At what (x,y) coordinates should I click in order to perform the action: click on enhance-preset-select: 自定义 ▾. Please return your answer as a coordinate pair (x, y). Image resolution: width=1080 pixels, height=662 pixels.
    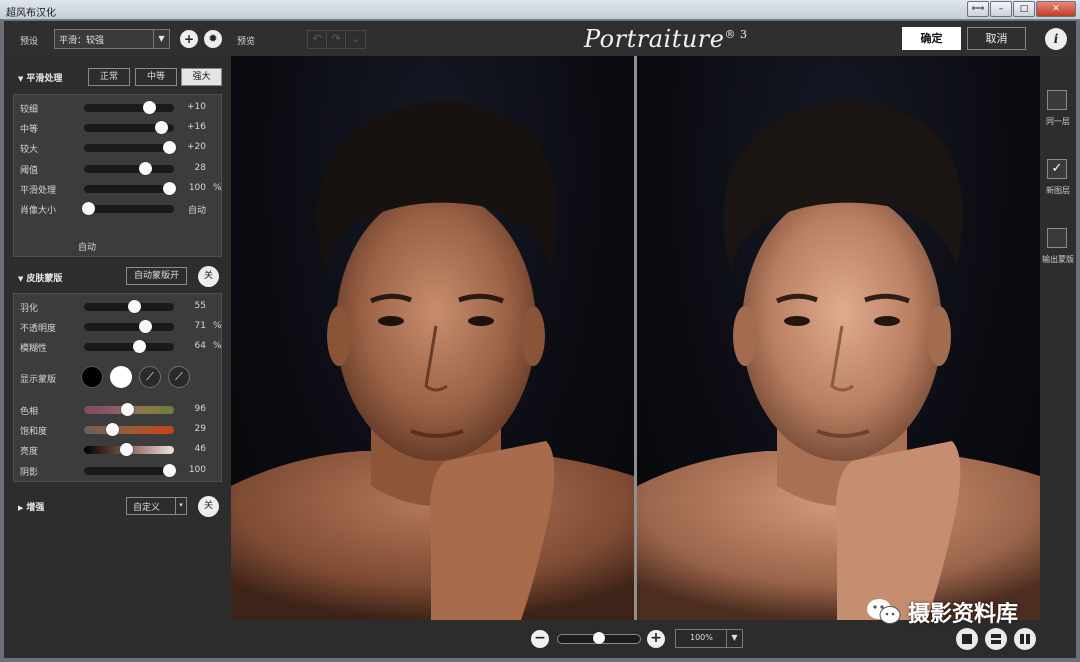
    Looking at the image, I should click on (156, 506).